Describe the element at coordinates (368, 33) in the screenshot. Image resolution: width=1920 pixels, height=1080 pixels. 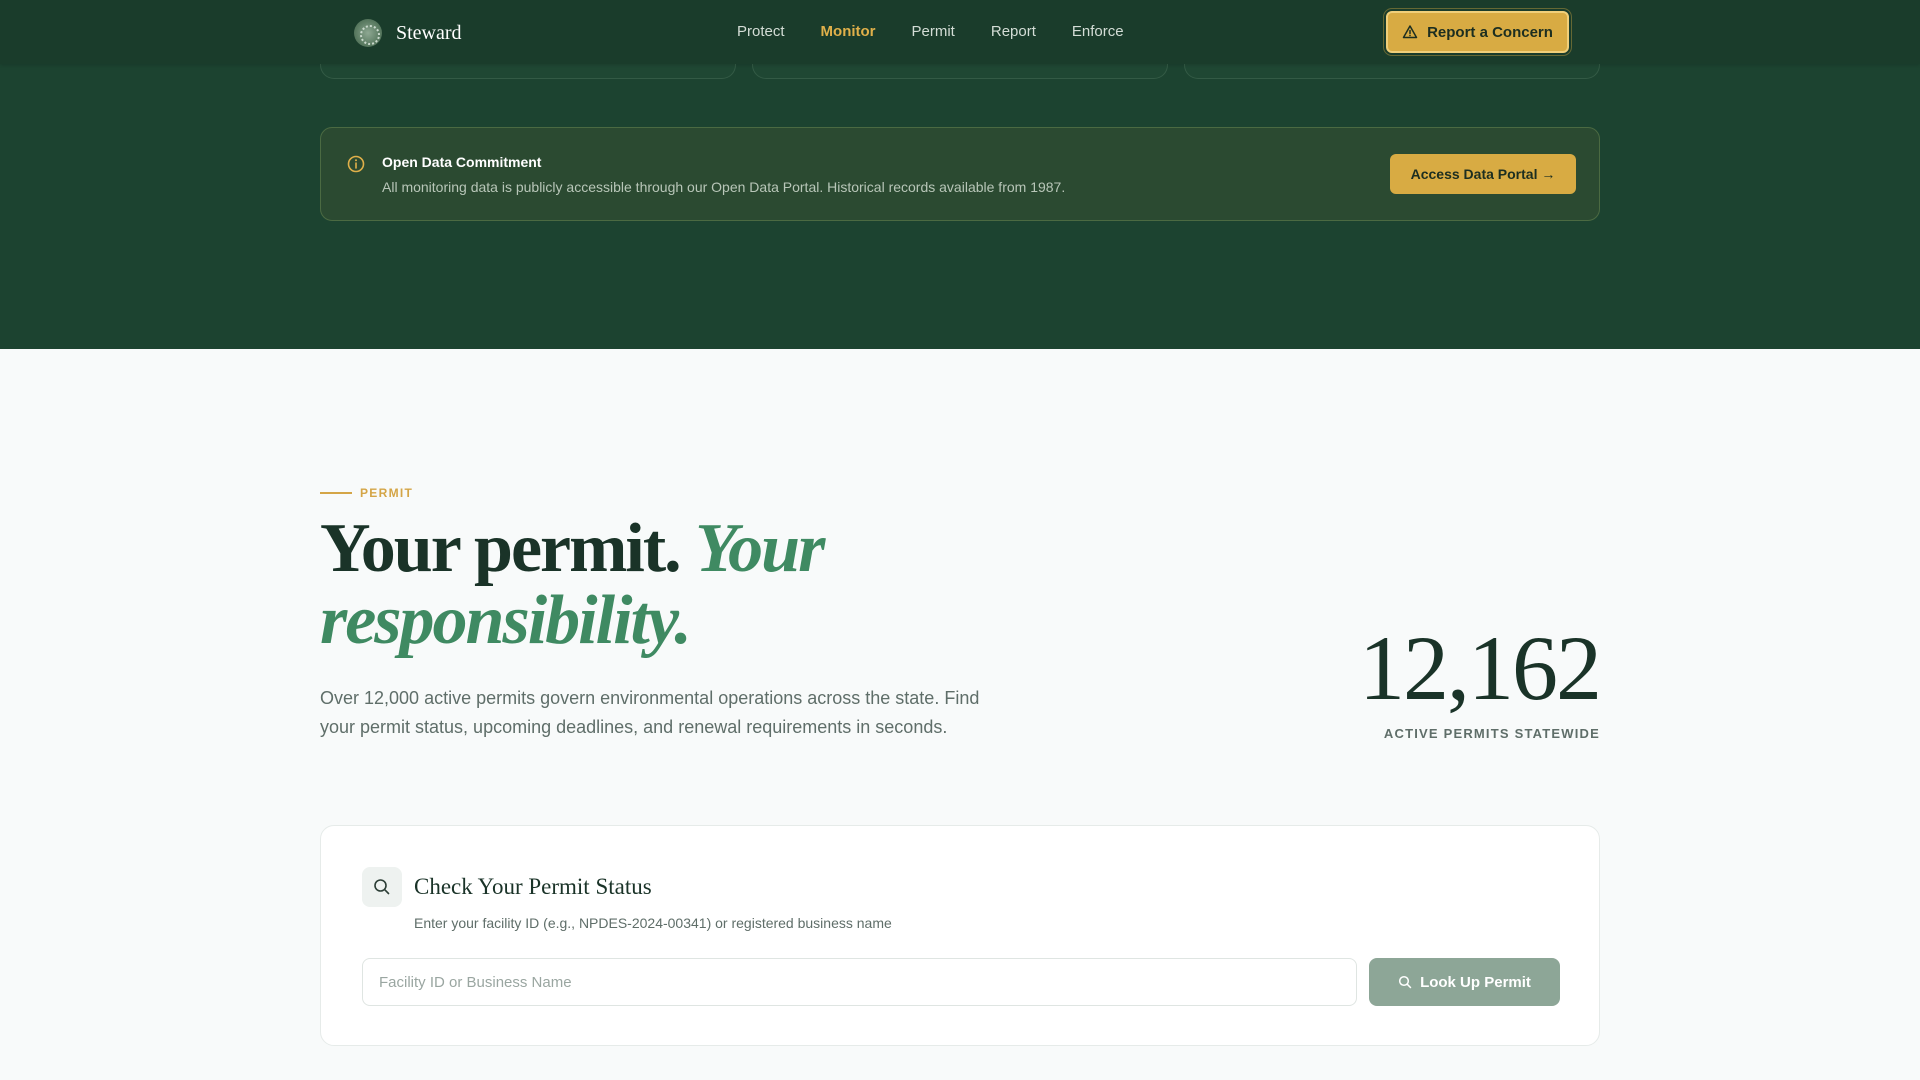
I see `leaf-seal-icon` at that location.